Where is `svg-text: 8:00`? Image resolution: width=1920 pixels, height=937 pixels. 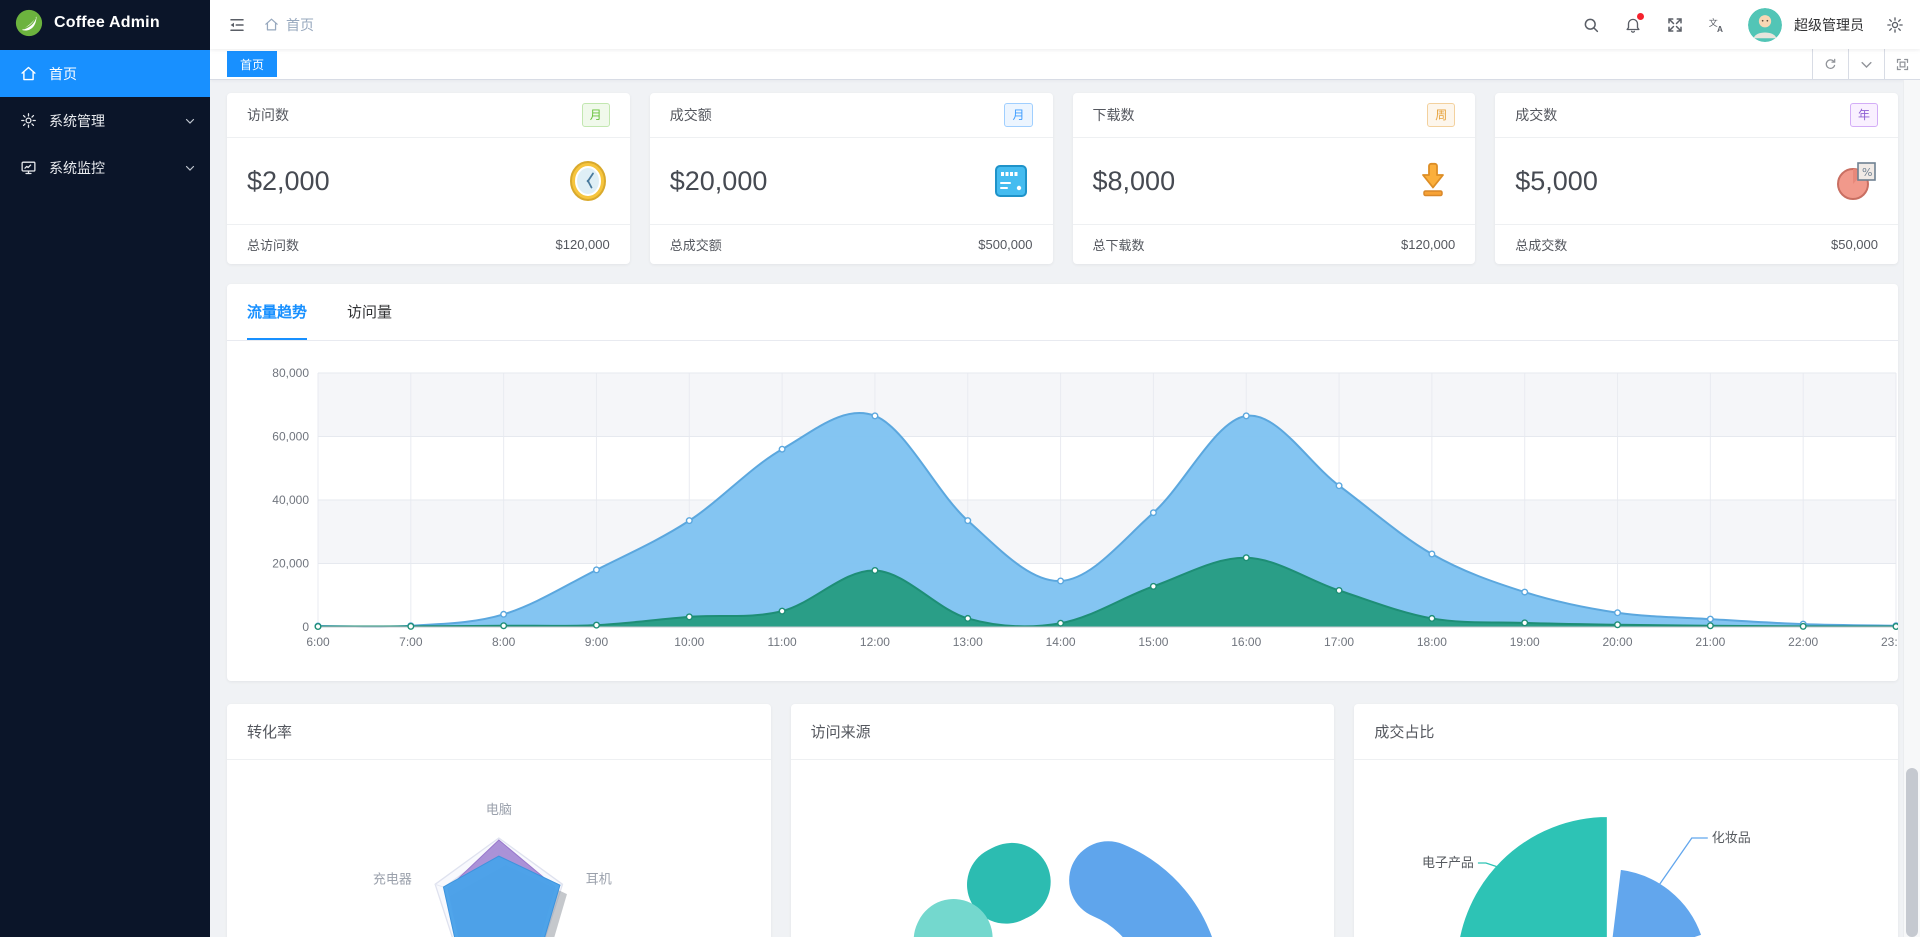
svg-text: 8:00 is located at coordinates (504, 642).